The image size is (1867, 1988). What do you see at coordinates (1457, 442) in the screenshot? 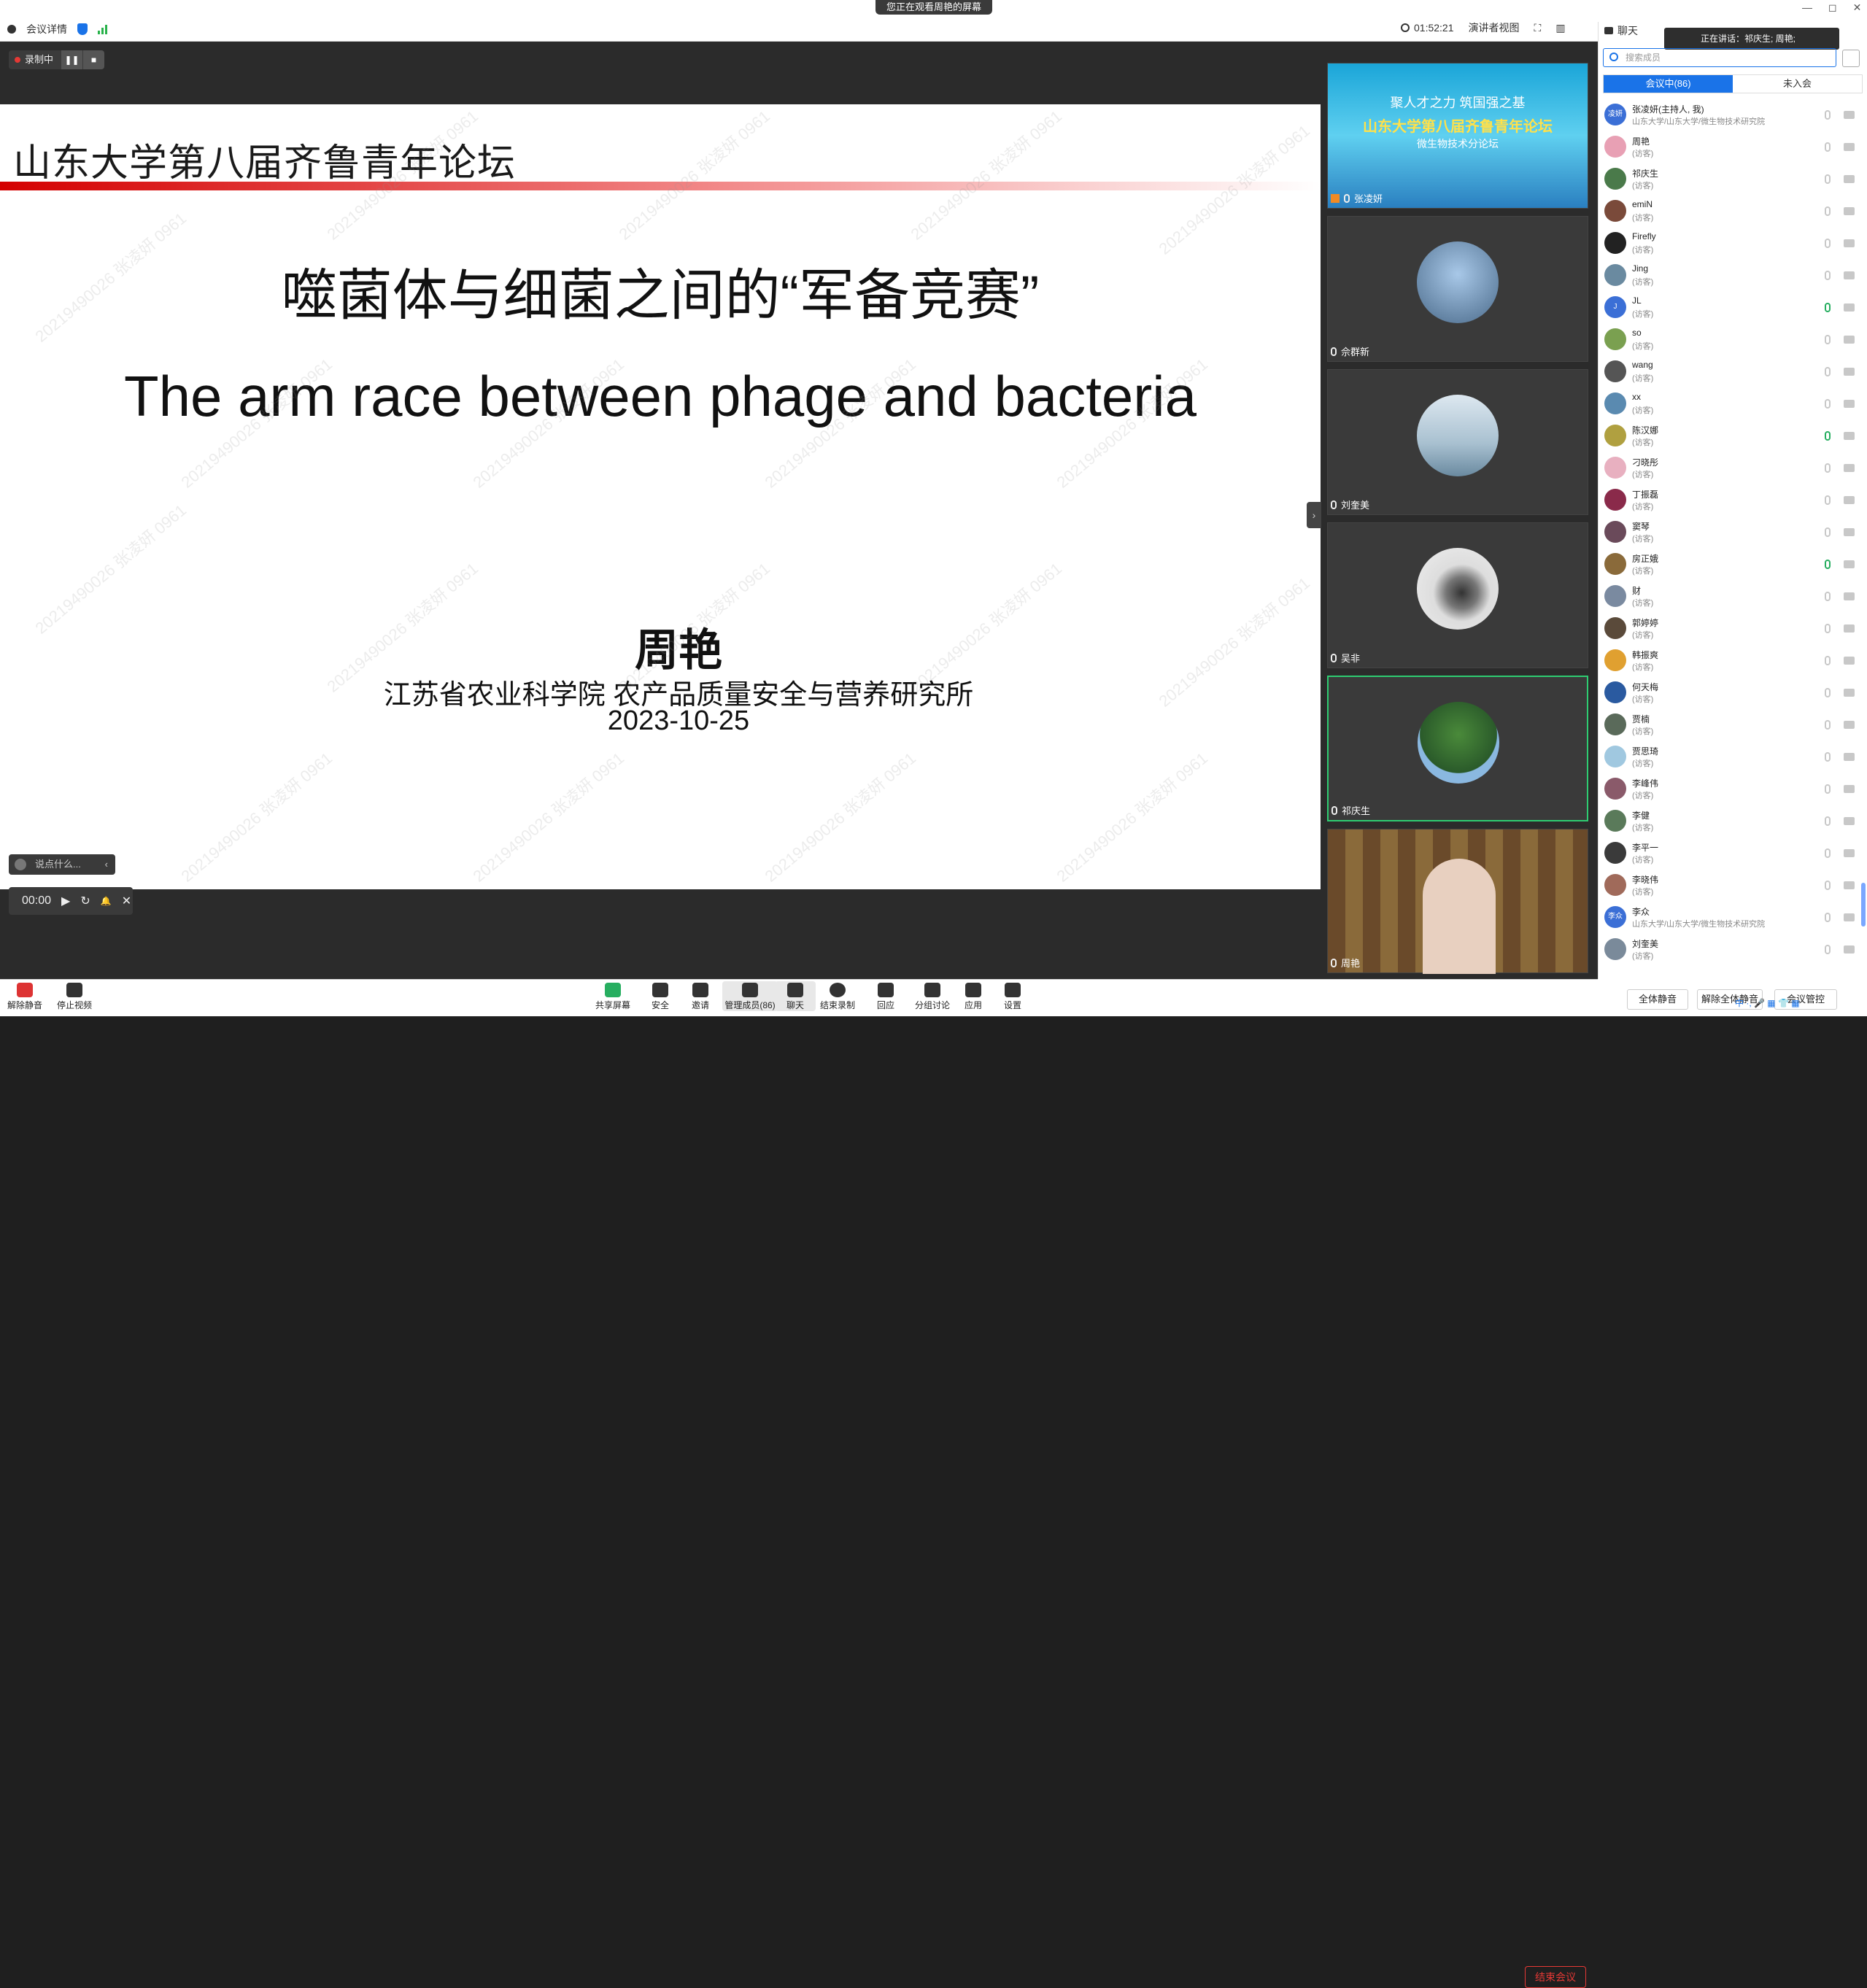
I see `video-tile: 刘奎美` at bounding box center [1457, 442].